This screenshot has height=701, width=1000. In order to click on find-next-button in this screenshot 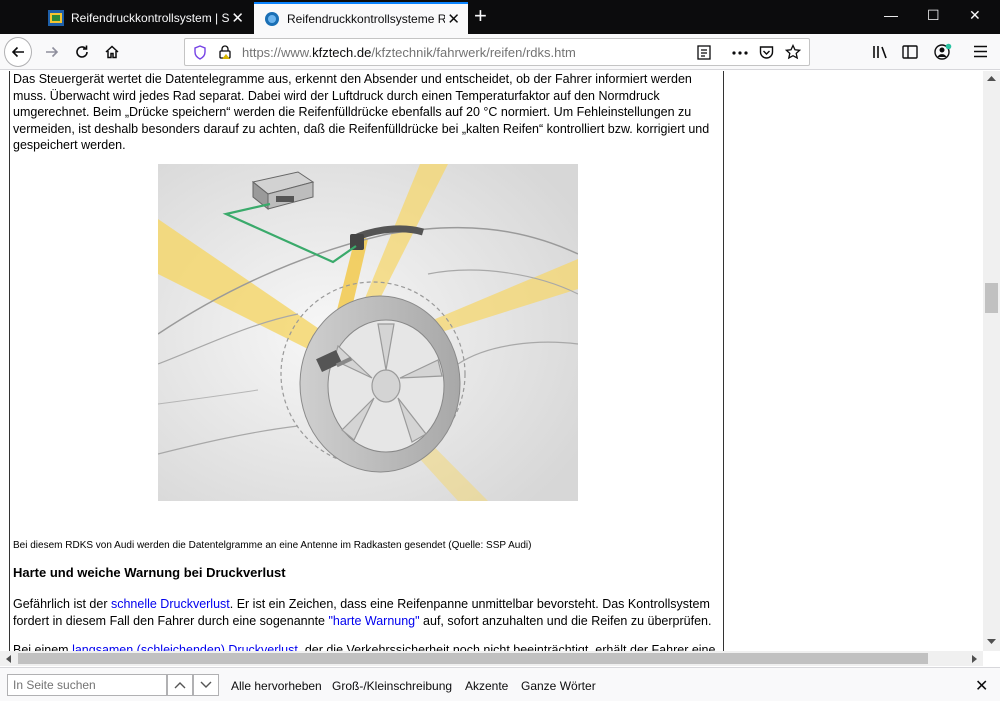, I will do `click(206, 685)`.